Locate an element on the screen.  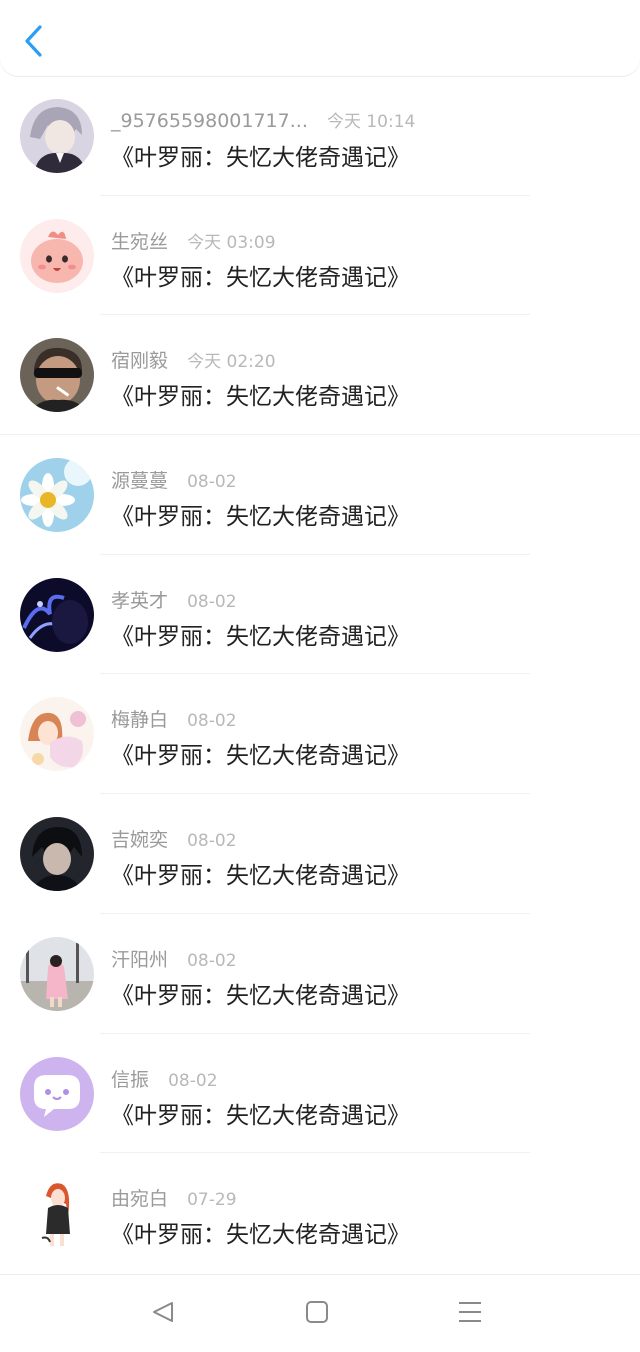
back-button is located at coordinates (35, 41).